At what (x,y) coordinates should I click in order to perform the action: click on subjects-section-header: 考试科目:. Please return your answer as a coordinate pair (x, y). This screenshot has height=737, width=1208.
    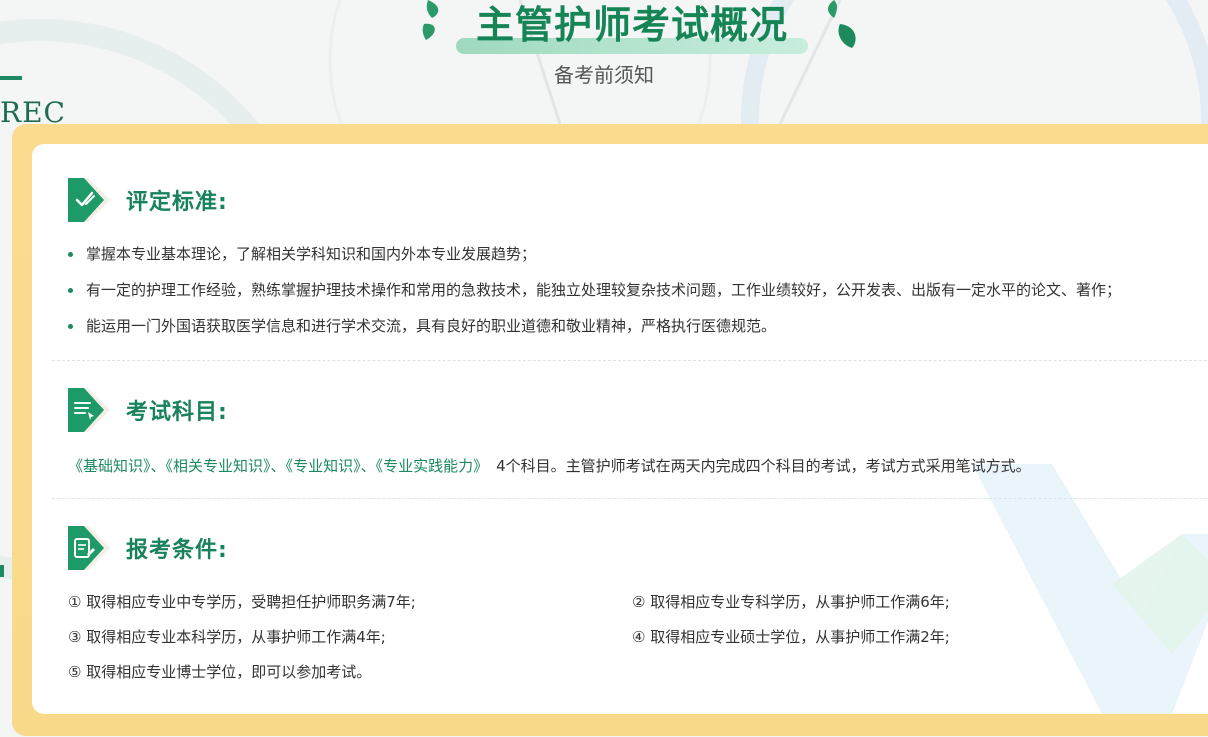
    Looking at the image, I should click on (147, 410).